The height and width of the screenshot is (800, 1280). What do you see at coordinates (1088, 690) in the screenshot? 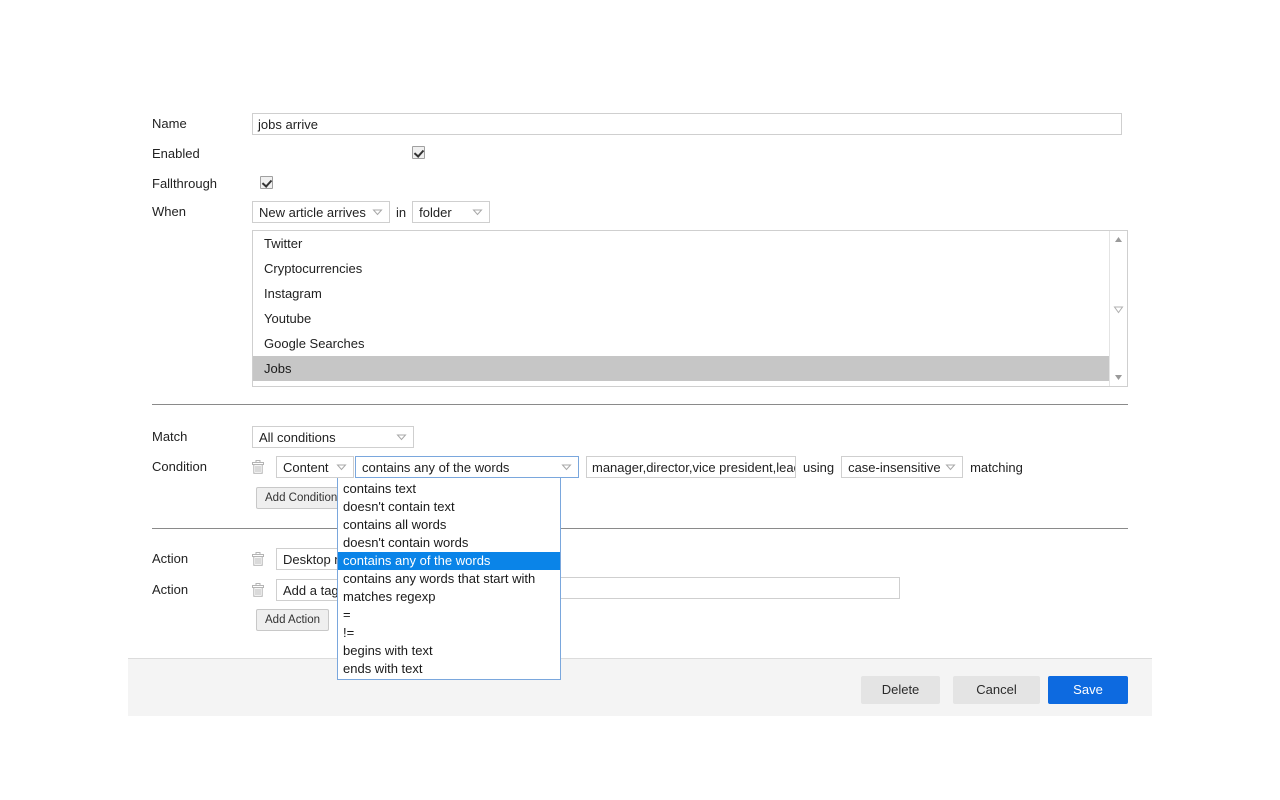
I see `save-button: Save` at bounding box center [1088, 690].